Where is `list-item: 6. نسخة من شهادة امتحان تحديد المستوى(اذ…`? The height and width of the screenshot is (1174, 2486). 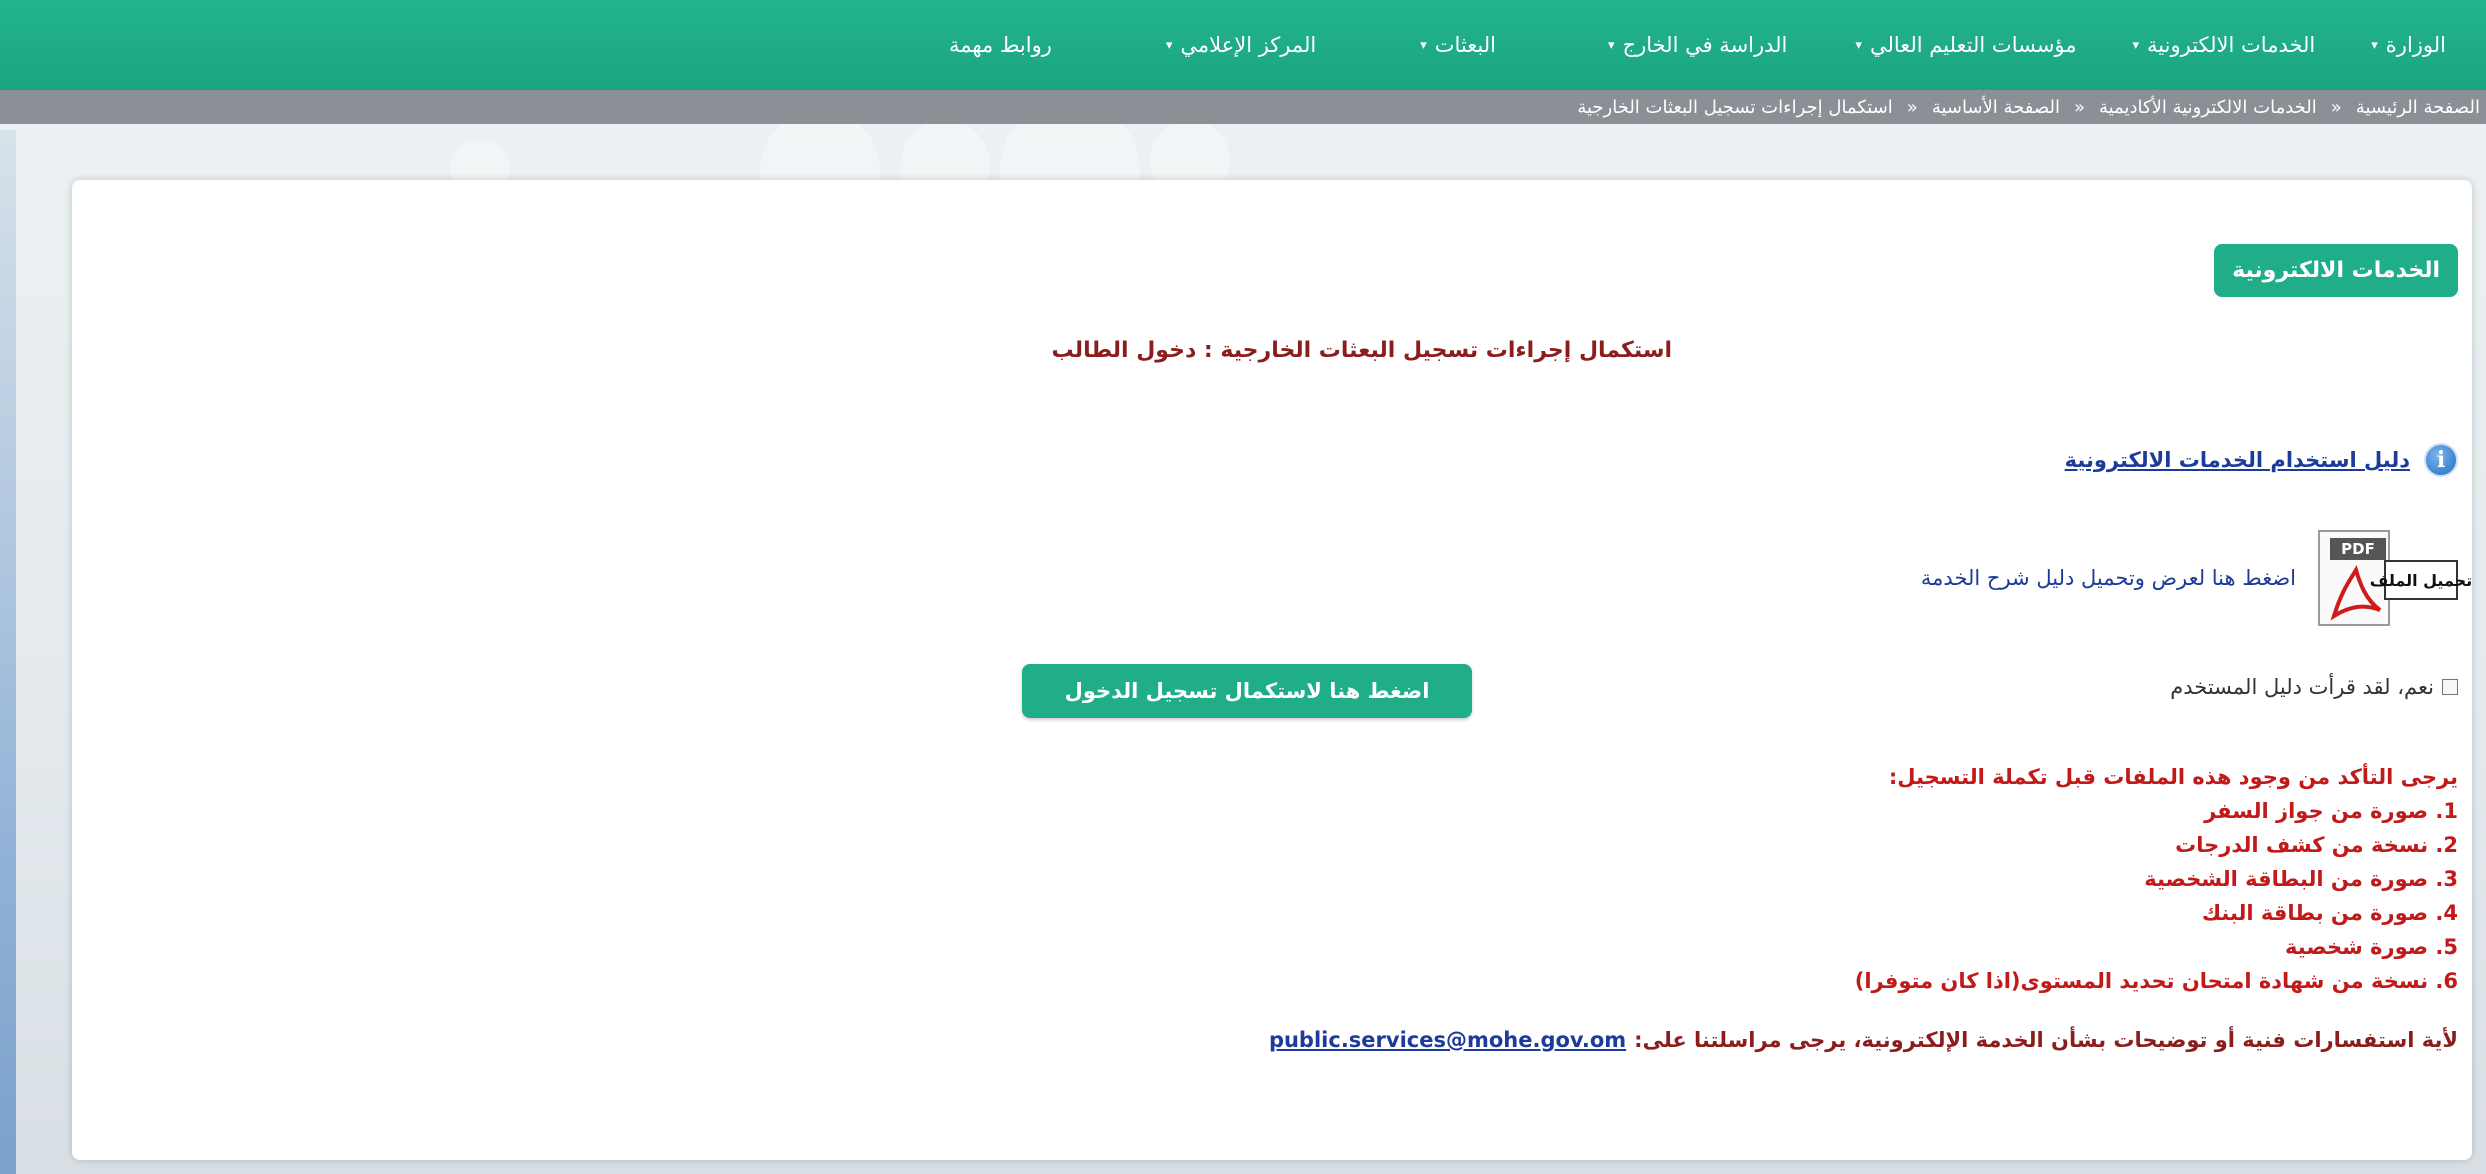
list-item: 6. نسخة من شهادة امتحان تحديد المستوى(اذ… is located at coordinates (2156, 981).